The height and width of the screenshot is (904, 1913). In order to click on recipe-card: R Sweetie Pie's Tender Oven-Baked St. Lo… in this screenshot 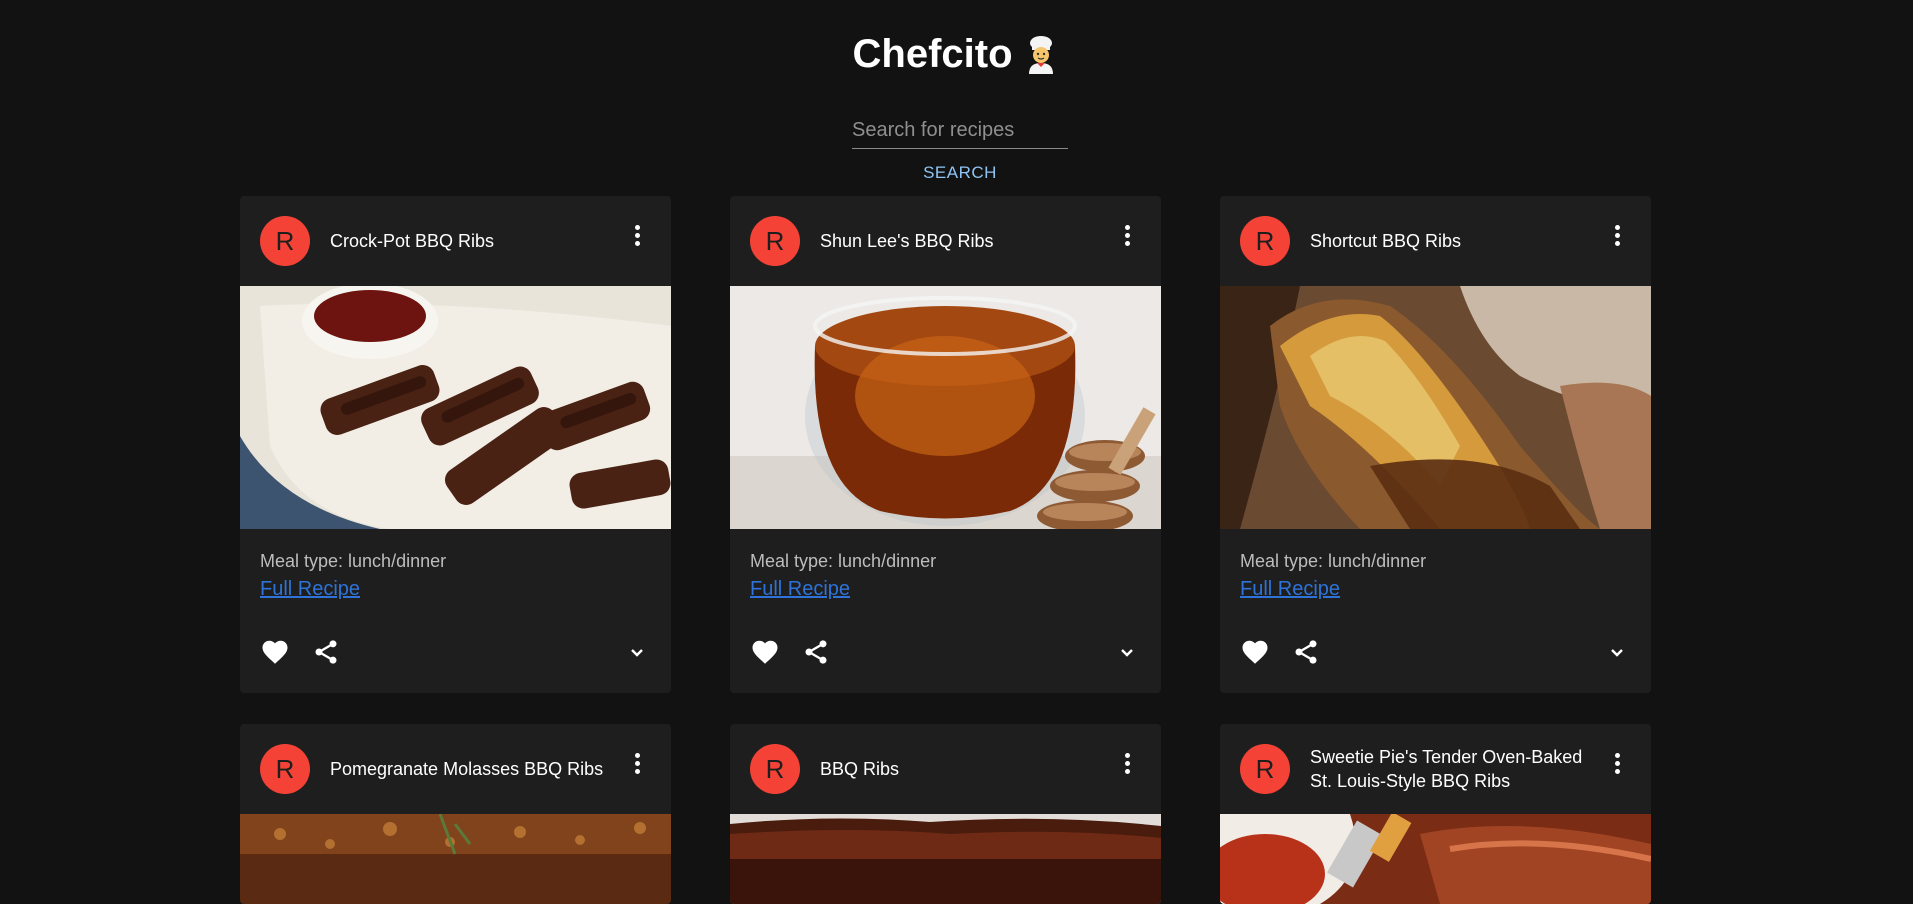, I will do `click(1435, 814)`.